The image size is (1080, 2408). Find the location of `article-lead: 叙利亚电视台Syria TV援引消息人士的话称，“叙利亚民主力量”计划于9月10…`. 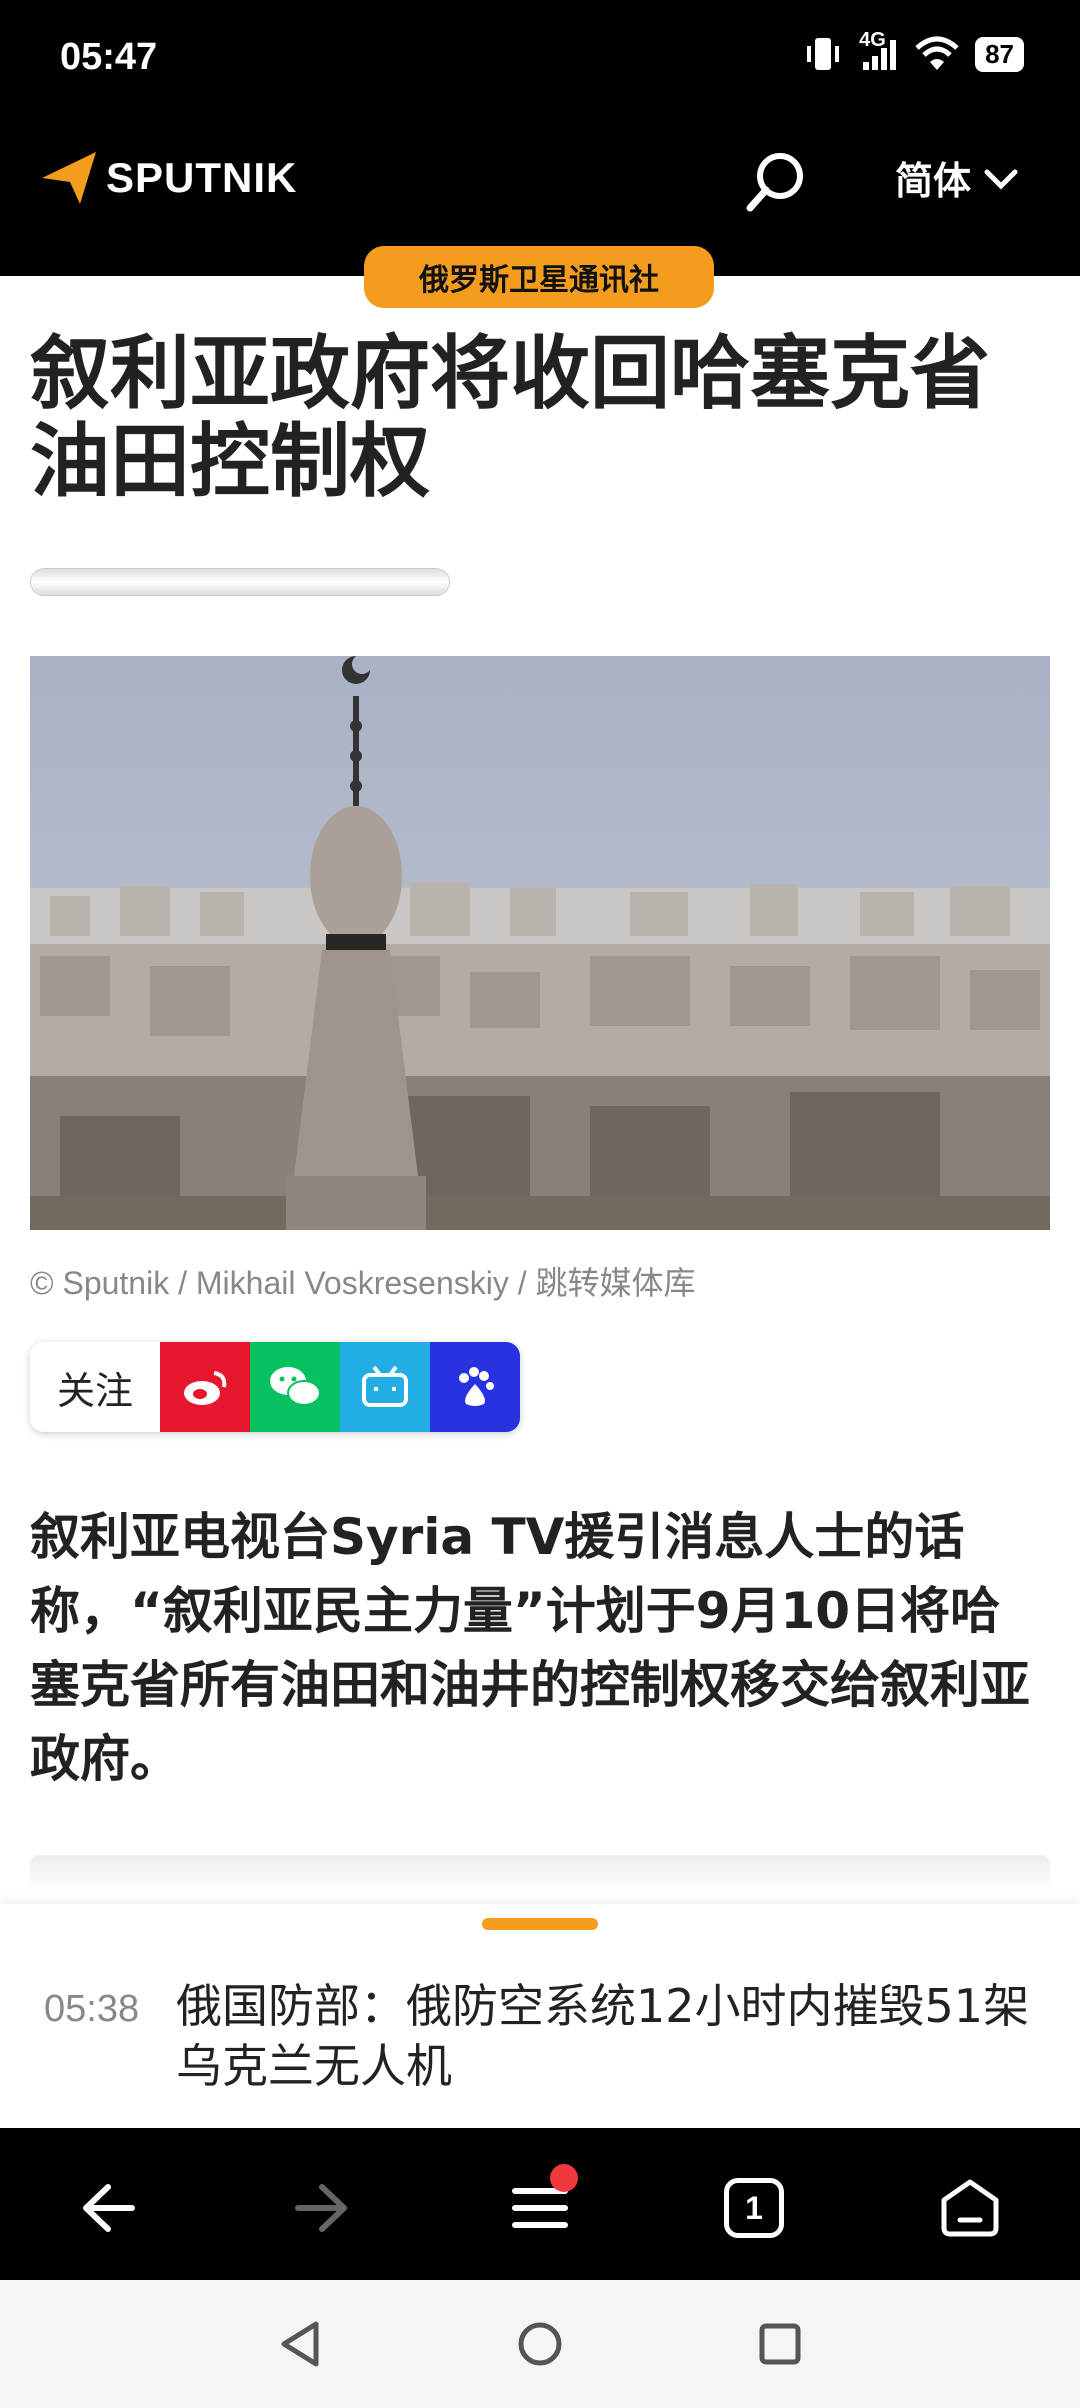

article-lead: 叙利亚电视台Syria TV援引消息人士的话称，“叙利亚民主力量”计划于9月10… is located at coordinates (530, 1648).